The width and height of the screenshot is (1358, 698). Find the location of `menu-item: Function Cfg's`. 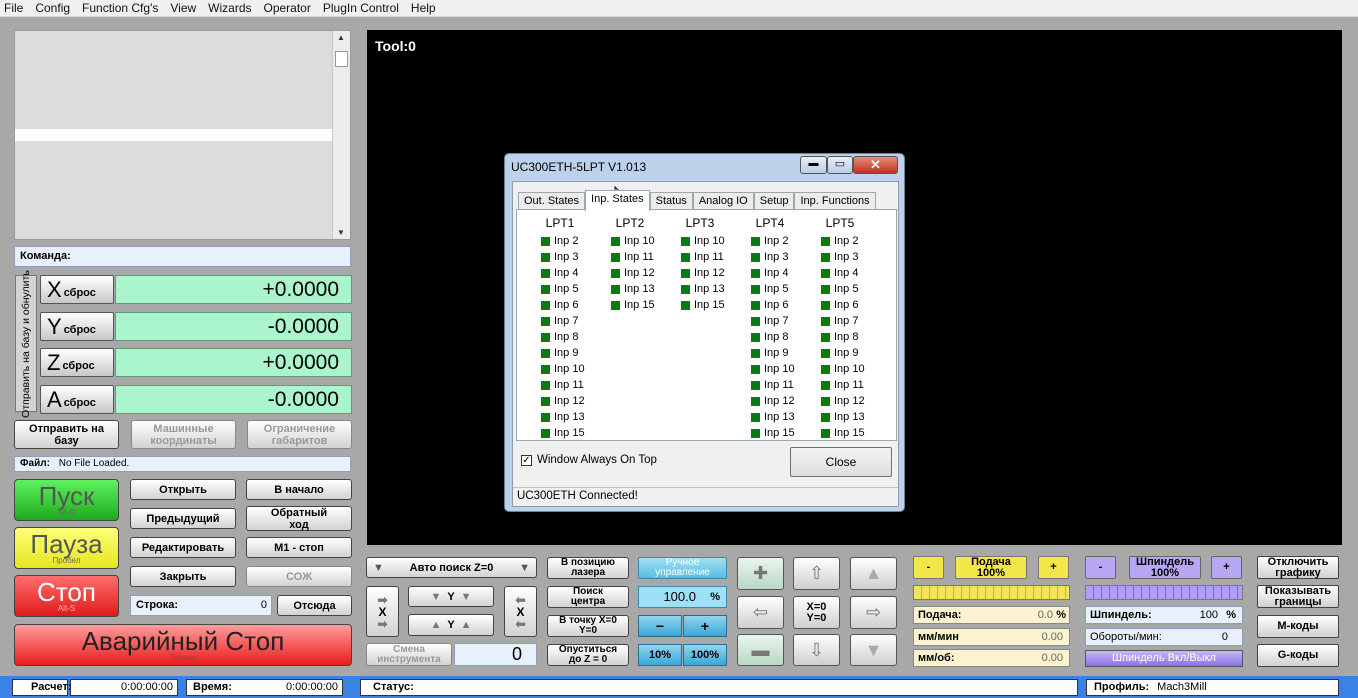

menu-item: Function Cfg's is located at coordinates (120, 8).